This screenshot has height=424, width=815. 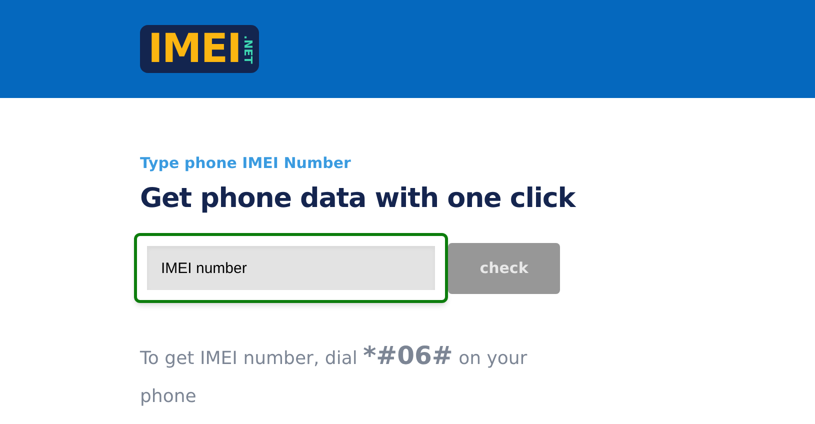 What do you see at coordinates (358, 199) in the screenshot?
I see `heading: Get phone data with one click` at bounding box center [358, 199].